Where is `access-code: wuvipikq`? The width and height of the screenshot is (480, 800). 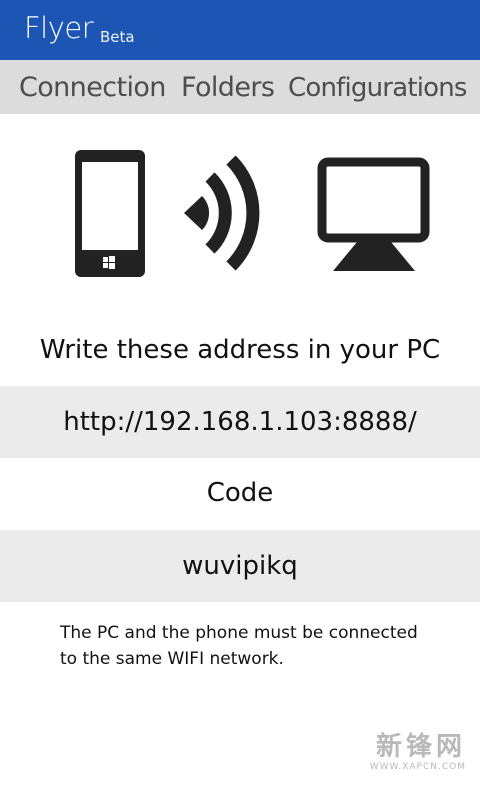
access-code: wuvipikq is located at coordinates (240, 566).